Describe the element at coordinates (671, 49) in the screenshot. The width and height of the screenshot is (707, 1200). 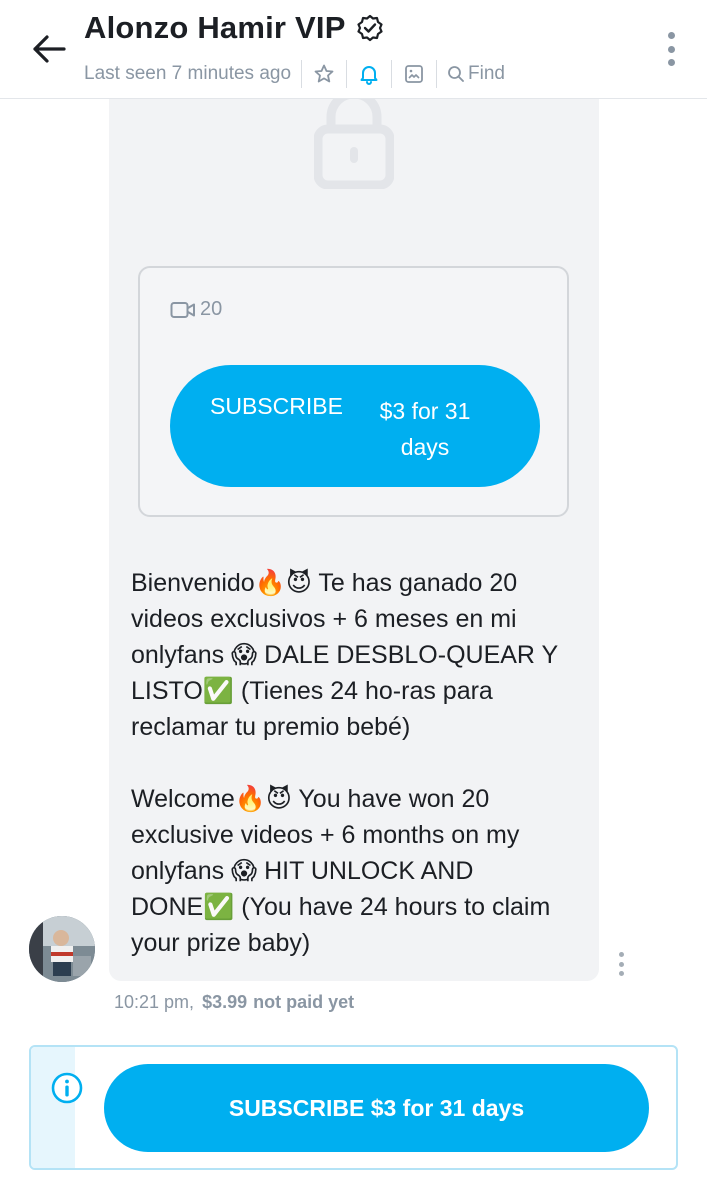
I see `more-vertical-icon` at that location.